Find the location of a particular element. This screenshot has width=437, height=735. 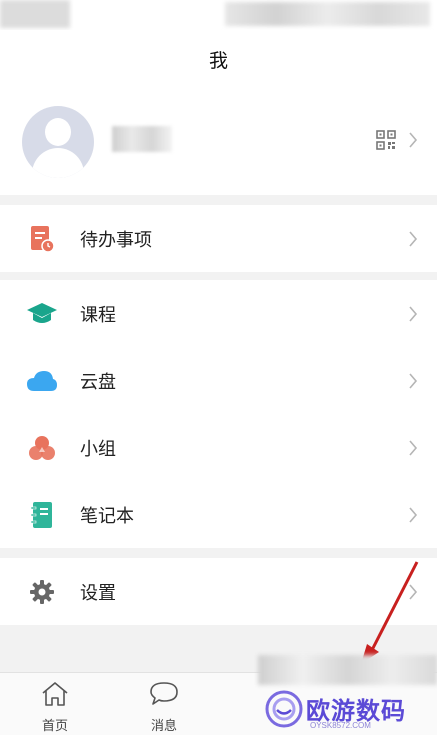

menu-item-todo: 待办事项 is located at coordinates (218, 238).